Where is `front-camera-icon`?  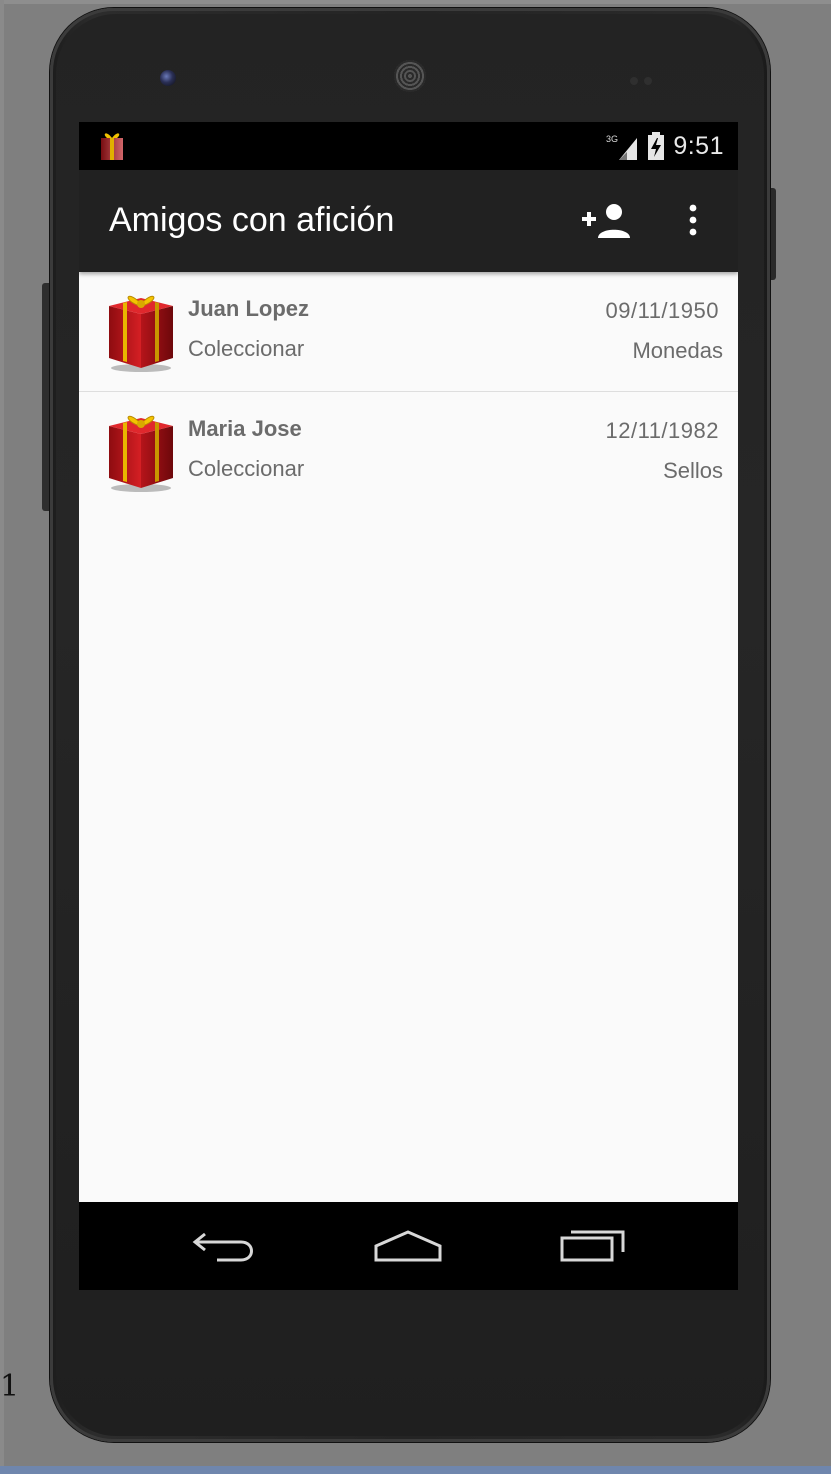 front-camera-icon is located at coordinates (168, 78).